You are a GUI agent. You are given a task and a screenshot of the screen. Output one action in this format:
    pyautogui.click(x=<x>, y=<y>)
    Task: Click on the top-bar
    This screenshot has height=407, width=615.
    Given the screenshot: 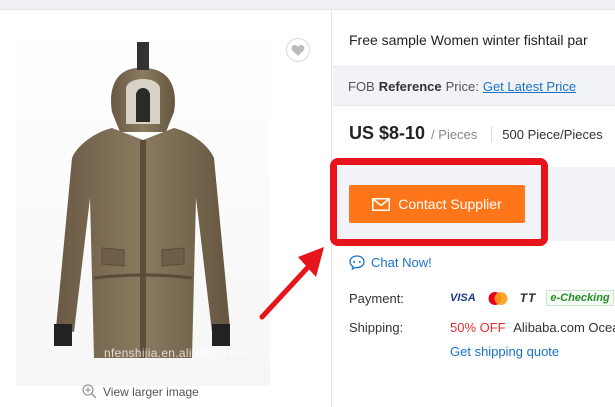 What is the action you would take?
    pyautogui.click(x=307, y=5)
    